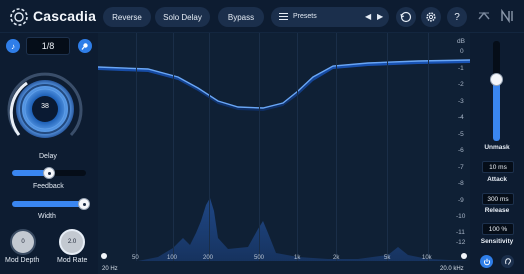 This screenshot has height=274, width=524. Describe the element at coordinates (461, 134) in the screenshot. I see `db-tick: -5` at that location.